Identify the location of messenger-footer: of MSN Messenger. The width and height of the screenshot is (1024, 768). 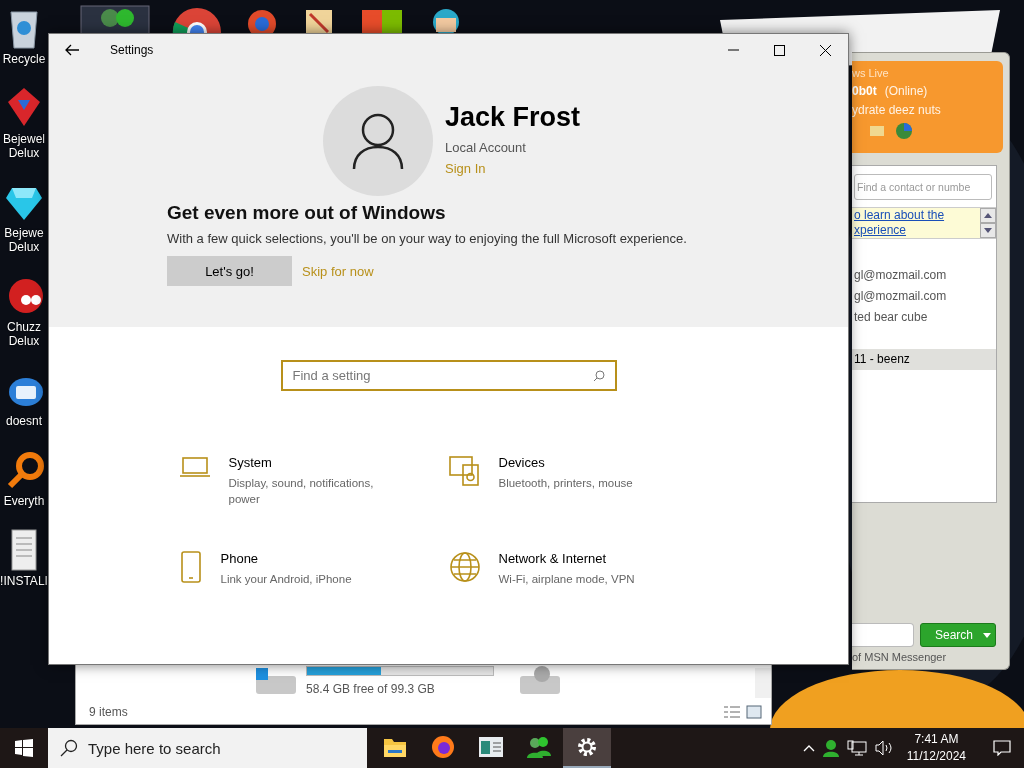
(930, 660).